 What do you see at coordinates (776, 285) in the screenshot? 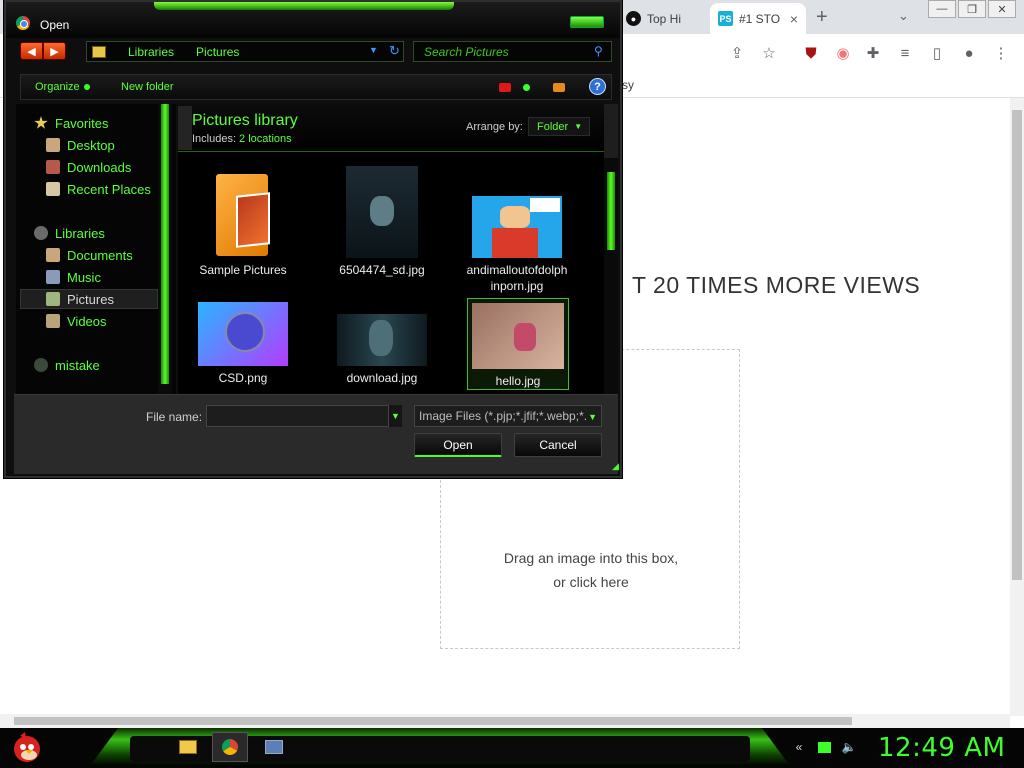
I see `page-headline: T 20 TIMES MORE VIEWS` at bounding box center [776, 285].